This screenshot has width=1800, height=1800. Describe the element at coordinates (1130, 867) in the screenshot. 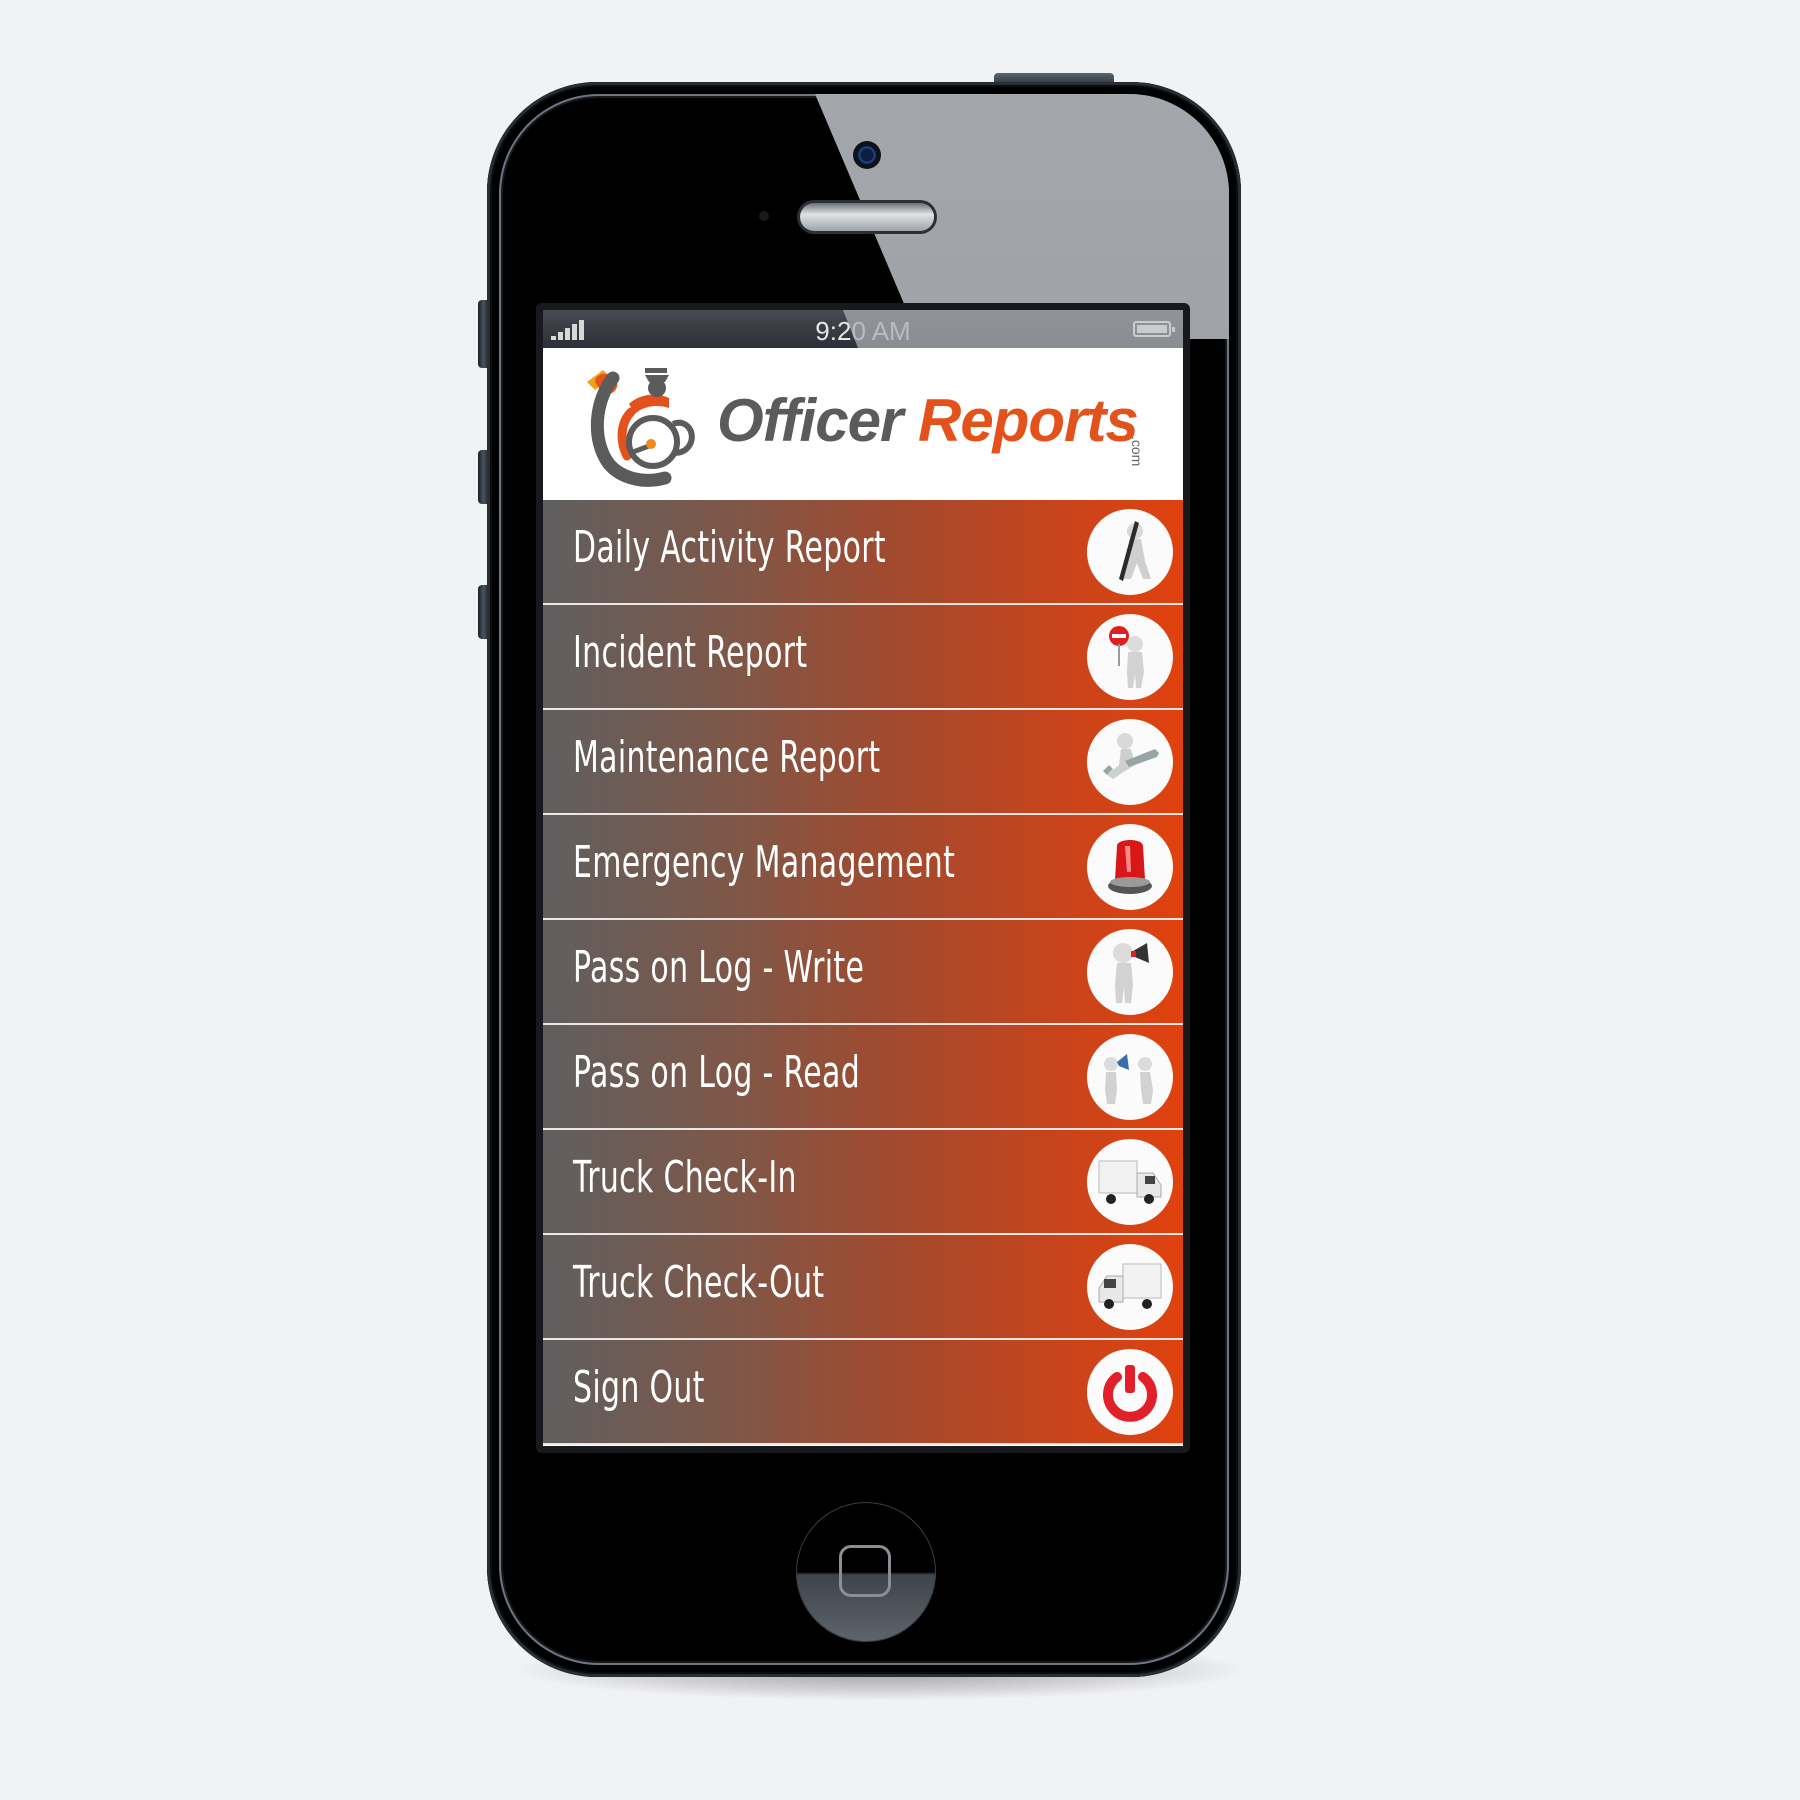

I see `red-siren-light-icon` at that location.